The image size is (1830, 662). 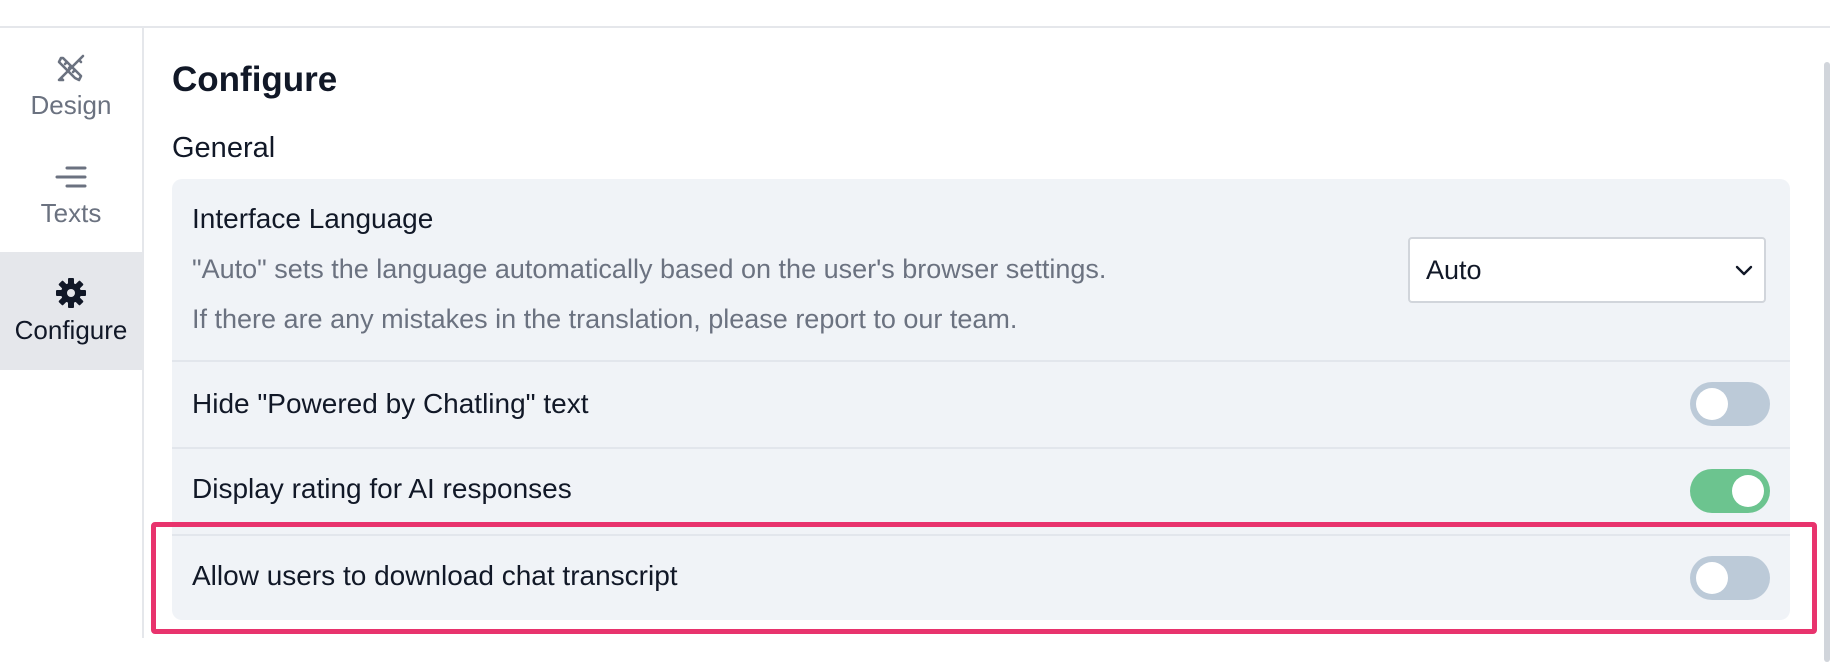 What do you see at coordinates (71, 86) in the screenshot?
I see `sidebar-item-design: Design` at bounding box center [71, 86].